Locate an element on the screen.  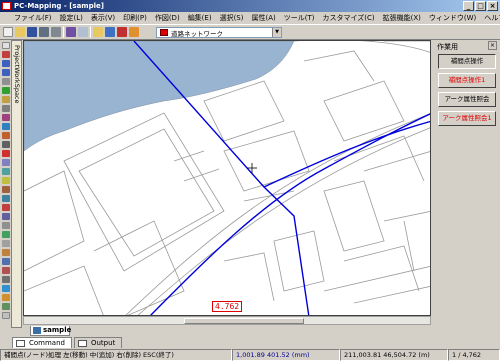
horizontal-scrollbar is located at coordinates (227, 320).